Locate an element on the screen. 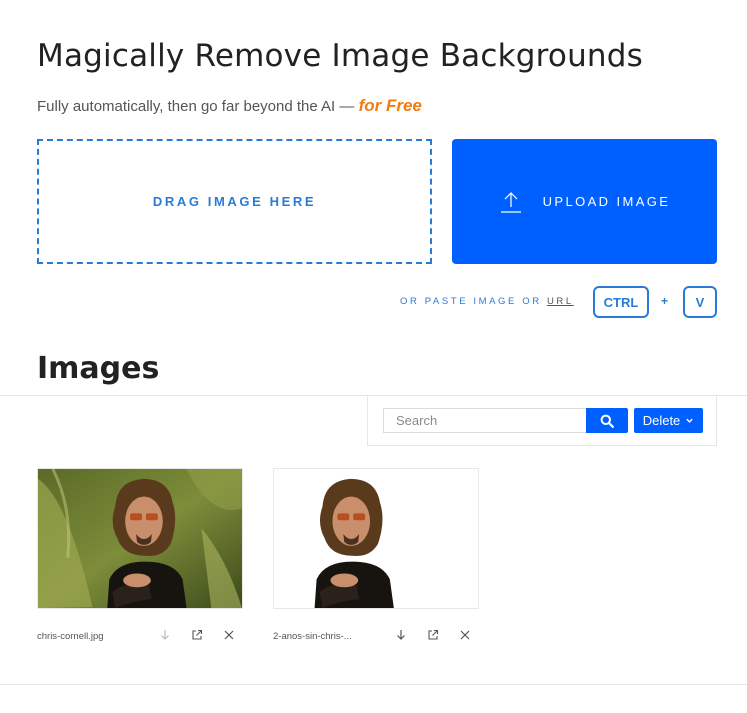 The height and width of the screenshot is (713, 747). search-icon is located at coordinates (607, 421).